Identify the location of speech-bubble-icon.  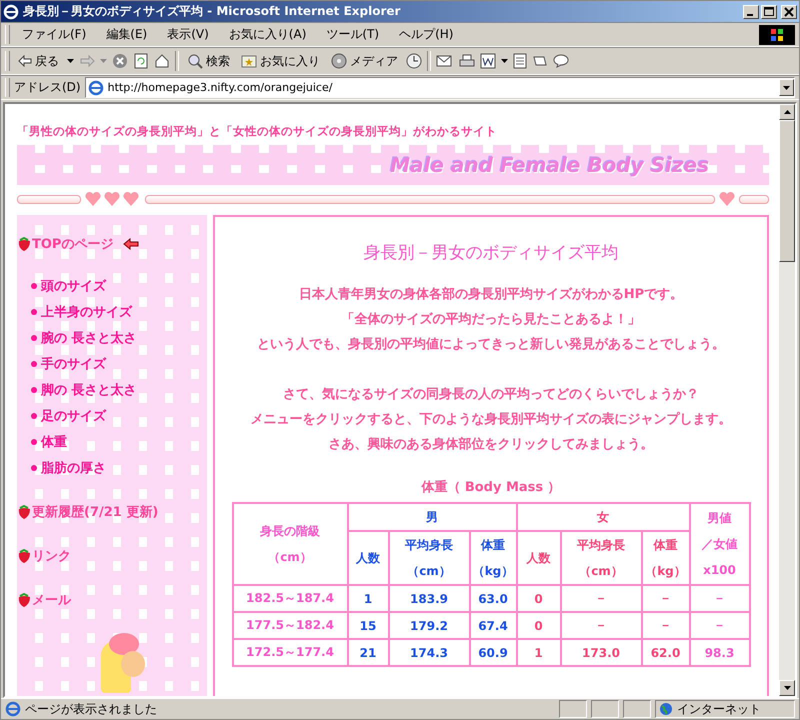
(561, 61).